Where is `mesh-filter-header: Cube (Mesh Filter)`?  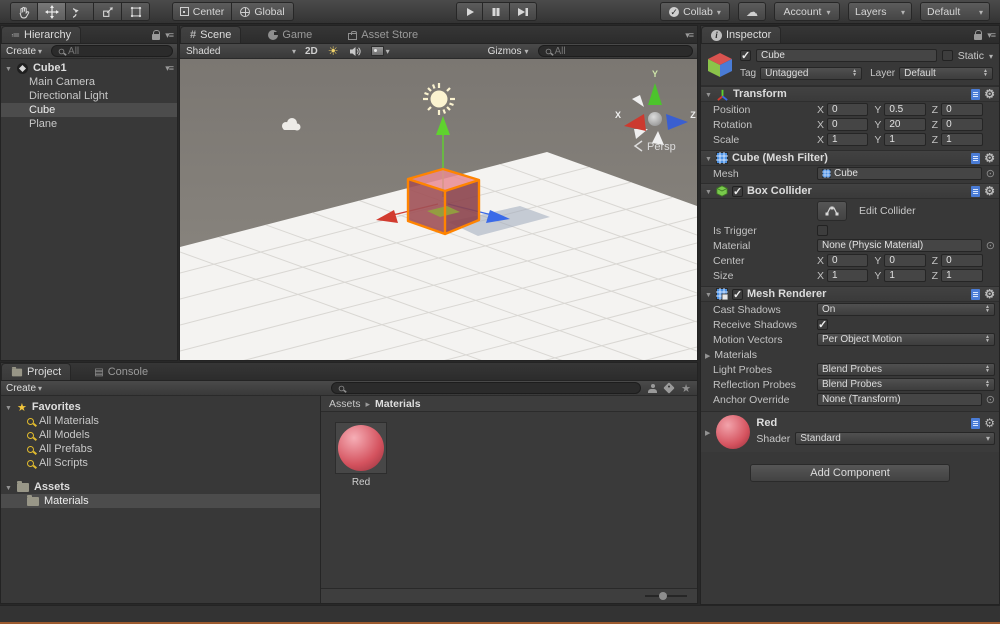 mesh-filter-header: Cube (Mesh Filter) is located at coordinates (850, 158).